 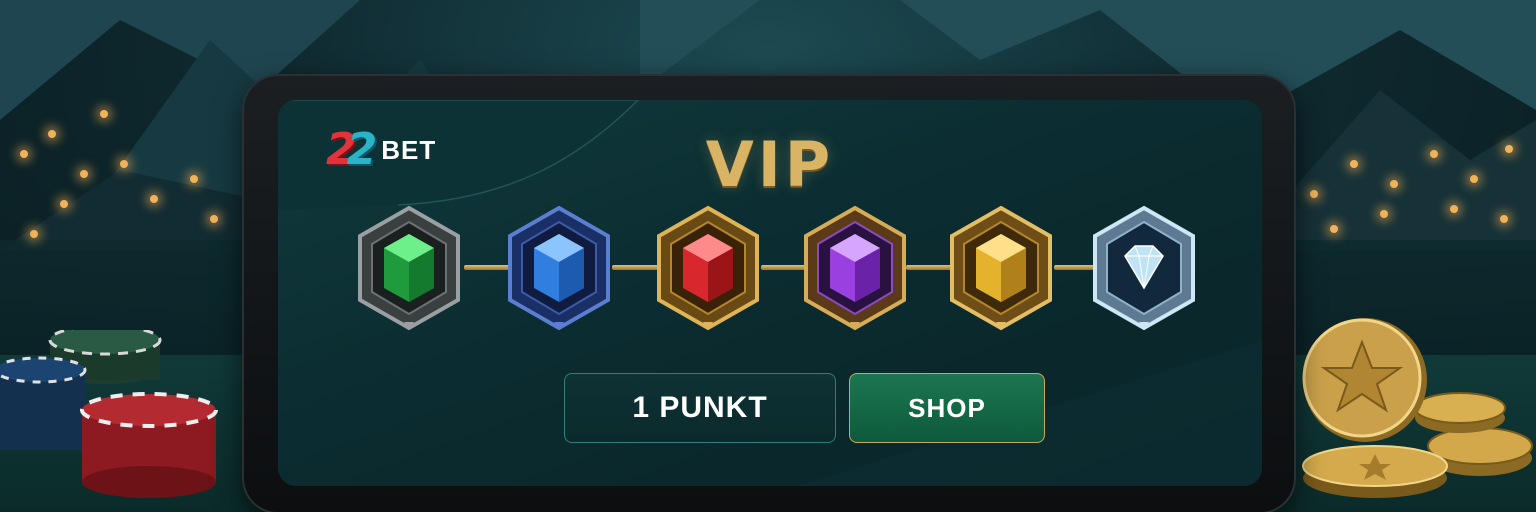 I want to click on green-gem-icon, so click(x=409, y=268).